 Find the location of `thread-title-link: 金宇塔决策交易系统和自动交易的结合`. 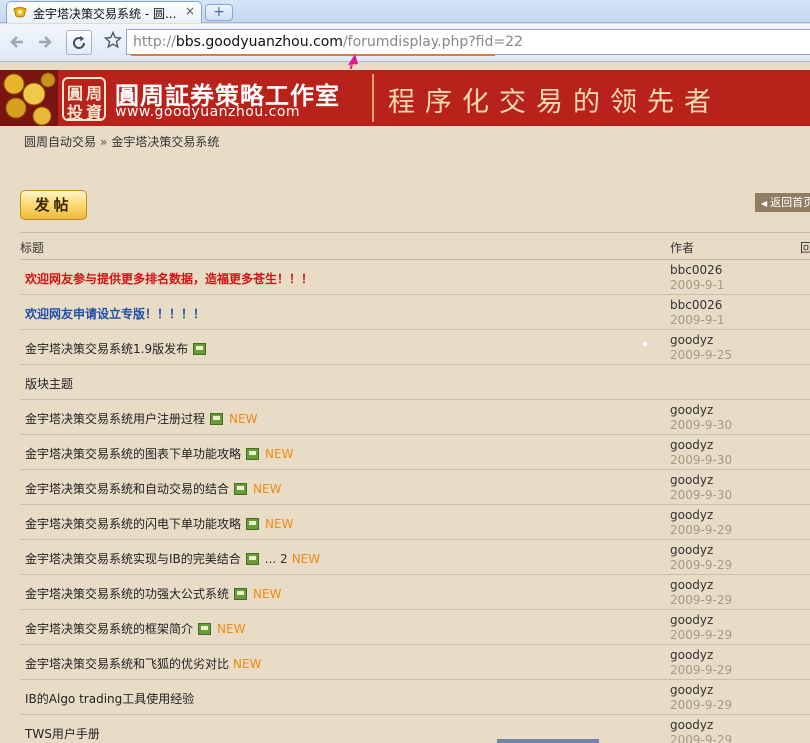

thread-title-link: 金宇塔决策交易系统和自动交易的结合 is located at coordinates (127, 489).